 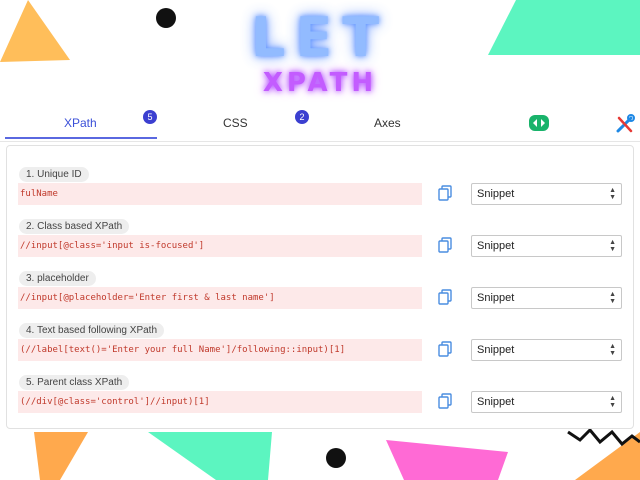 I want to click on row-label: 2. Class based XPath, so click(x=74, y=226).